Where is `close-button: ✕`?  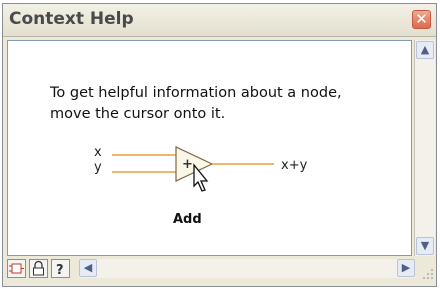 close-button: ✕ is located at coordinates (421, 19).